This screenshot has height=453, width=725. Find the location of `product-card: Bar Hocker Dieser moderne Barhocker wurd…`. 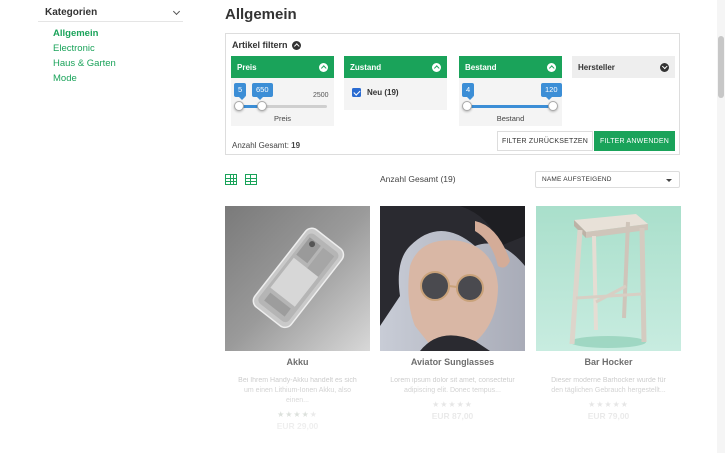

product-card: Bar Hocker Dieser moderne Barhocker wurd… is located at coordinates (608, 313).